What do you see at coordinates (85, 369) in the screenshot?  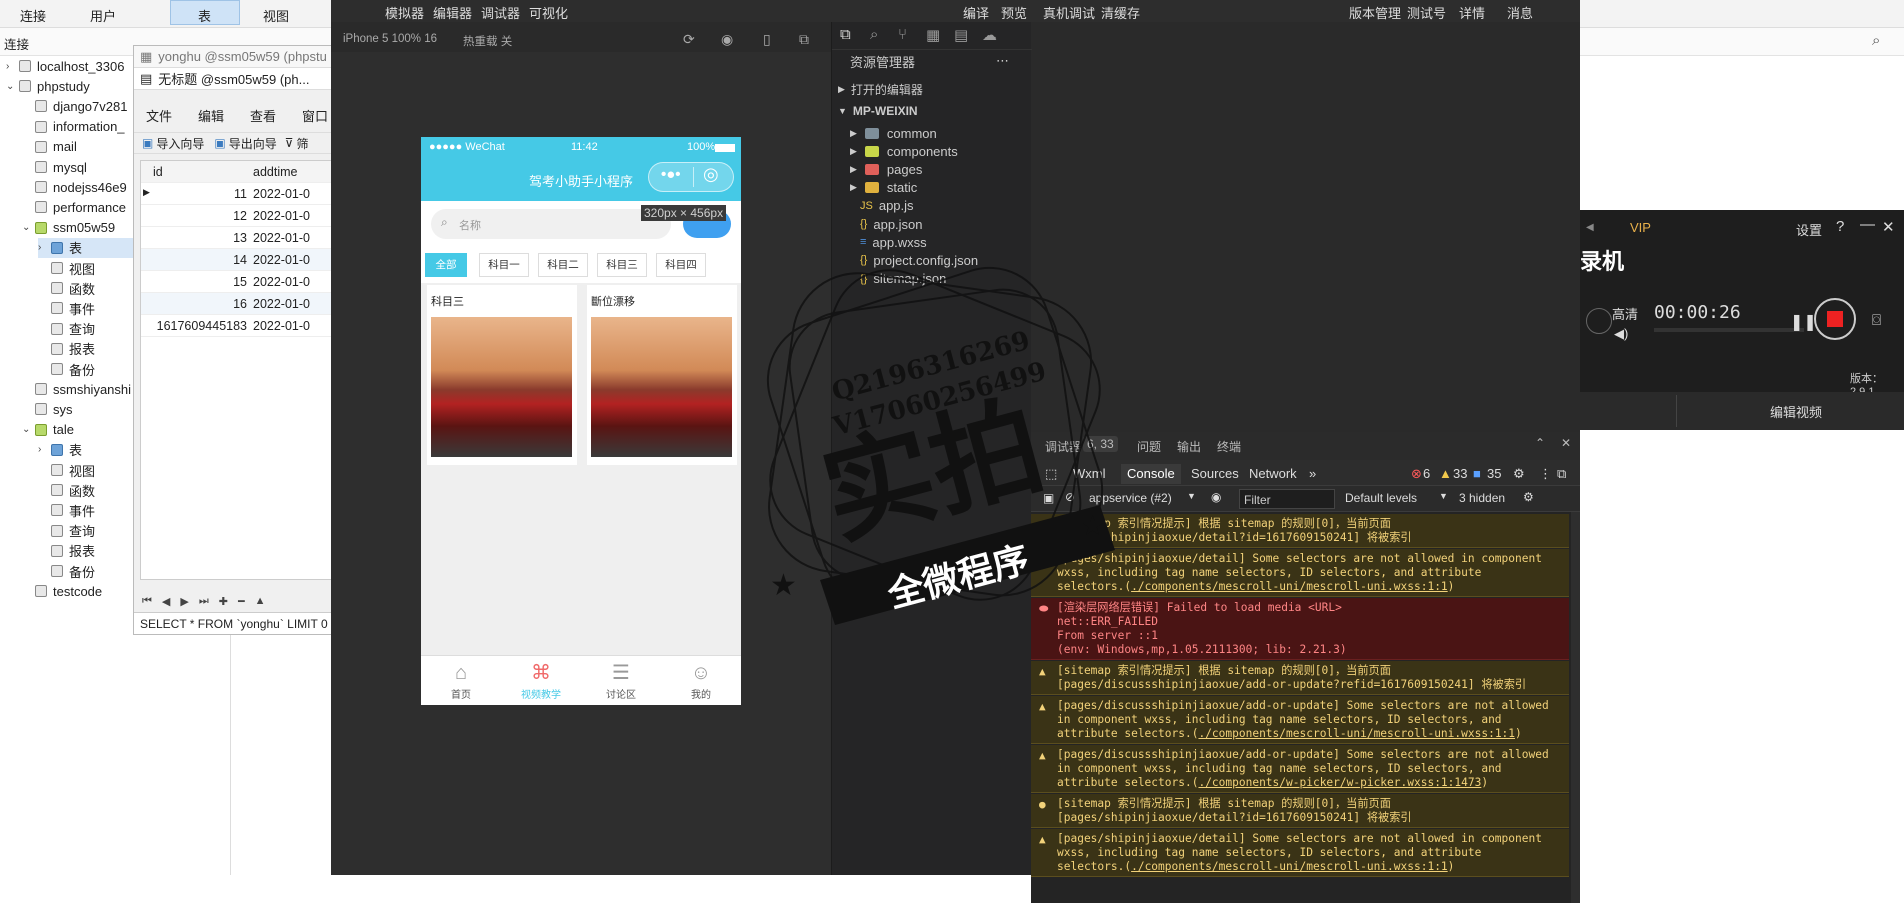 I see `tree-item: 备份` at bounding box center [85, 369].